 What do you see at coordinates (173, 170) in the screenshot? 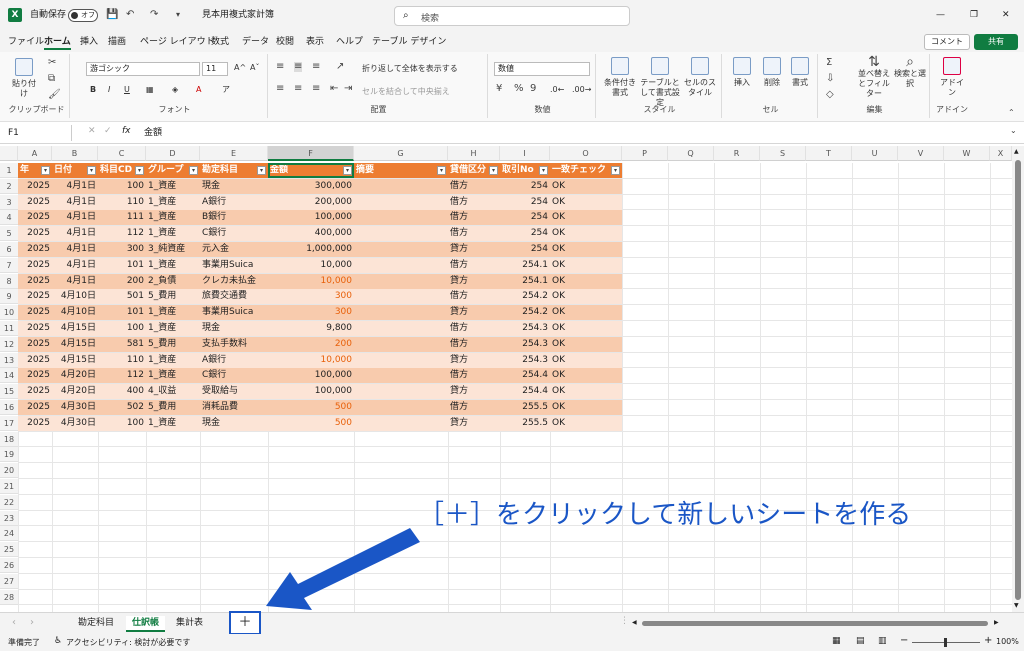
I see `table-header-cell: グループ ▾` at bounding box center [173, 170].